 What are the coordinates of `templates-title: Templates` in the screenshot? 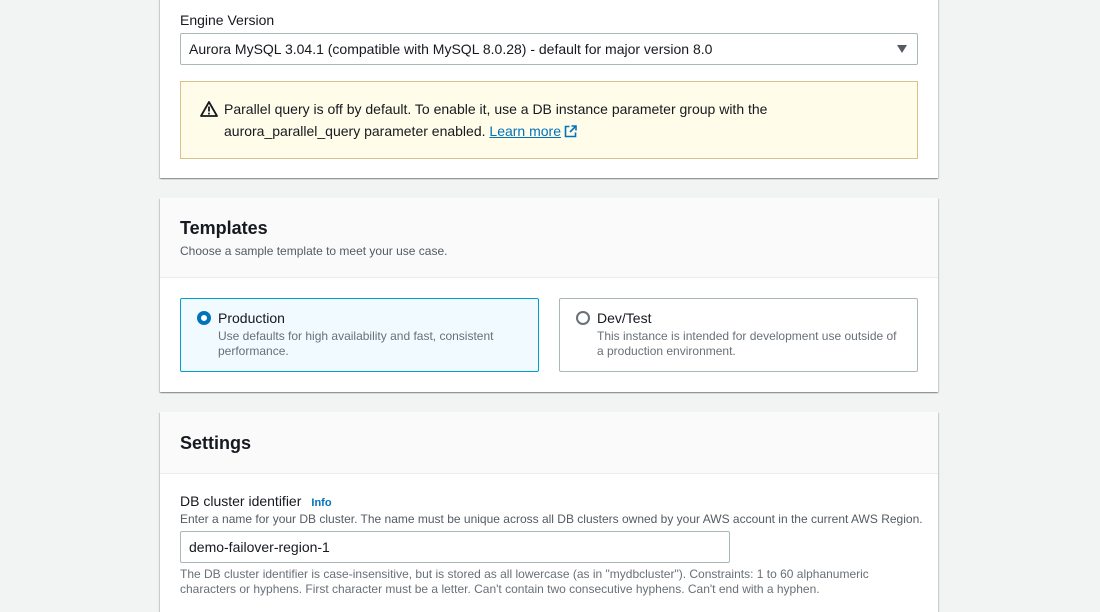 It's located at (224, 228).